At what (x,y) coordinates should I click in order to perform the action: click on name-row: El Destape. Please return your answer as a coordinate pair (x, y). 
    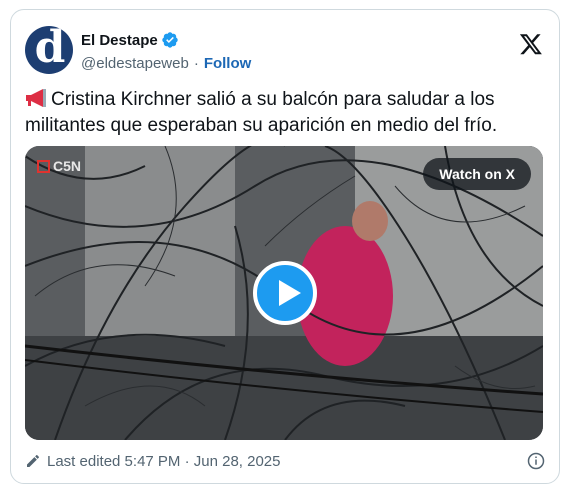
    Looking at the image, I should click on (166, 40).